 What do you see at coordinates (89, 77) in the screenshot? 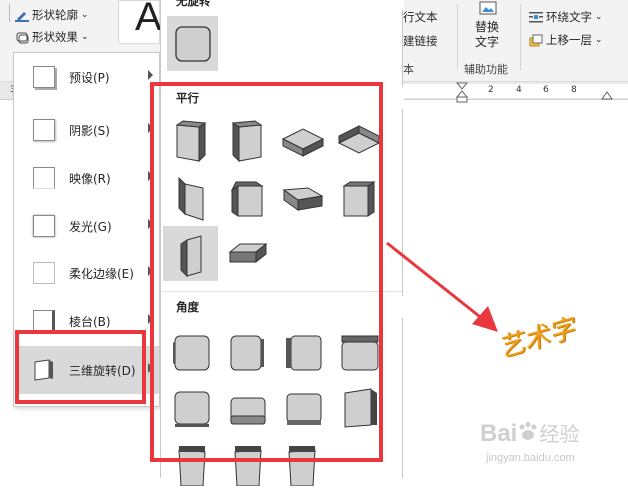
I see `menu-item-label: 预设(P)` at bounding box center [89, 77].